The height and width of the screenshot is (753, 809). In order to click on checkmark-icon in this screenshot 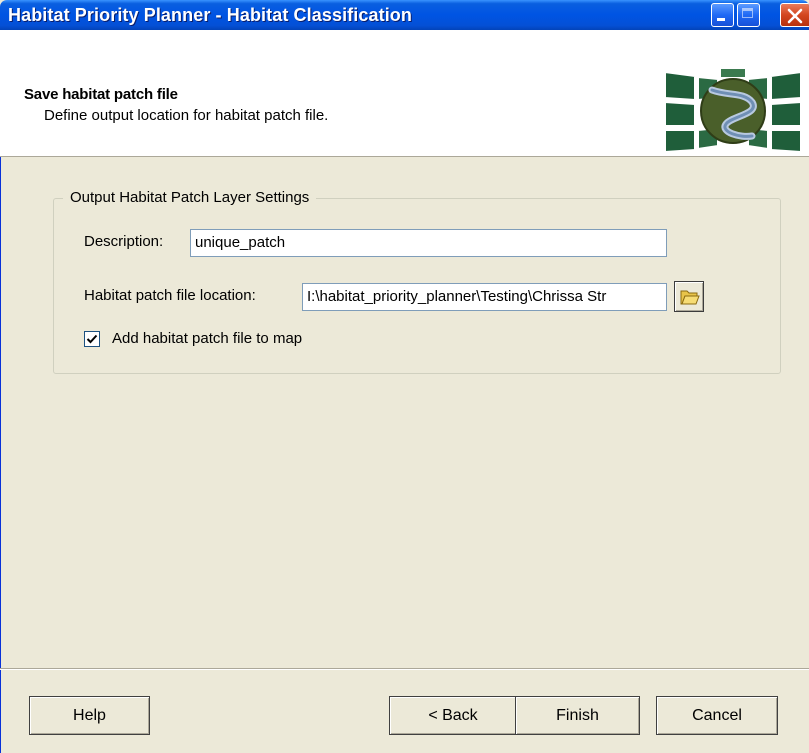, I will do `click(92, 339)`.